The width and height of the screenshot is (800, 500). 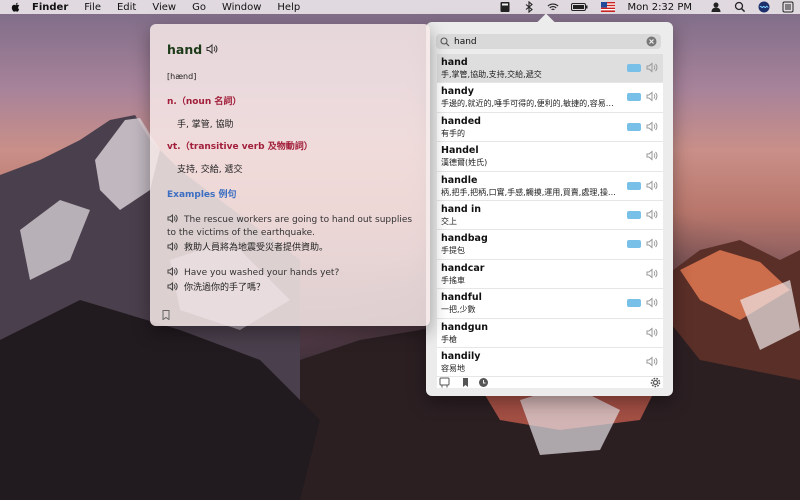 I want to click on flag-icon, so click(x=608, y=7).